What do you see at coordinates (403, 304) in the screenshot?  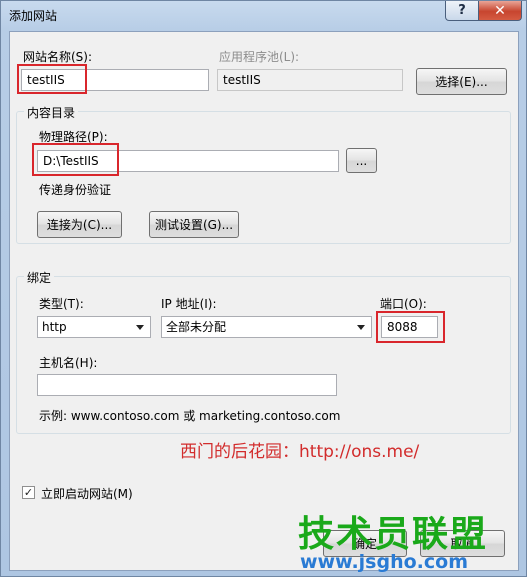 I see `port-label: 端口(O):` at bounding box center [403, 304].